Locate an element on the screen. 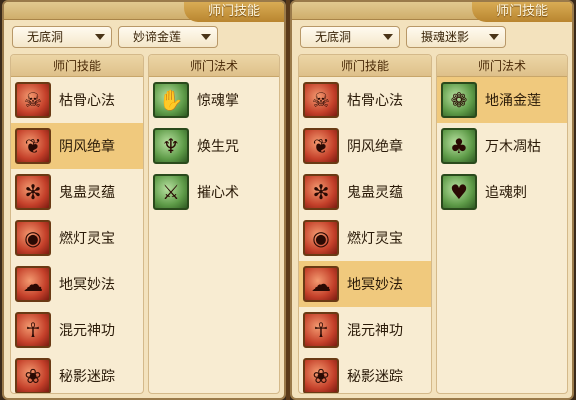 The height and width of the screenshot is (400, 576). skill-item-selected: ❦ 阴风绝章 is located at coordinates (77, 146).